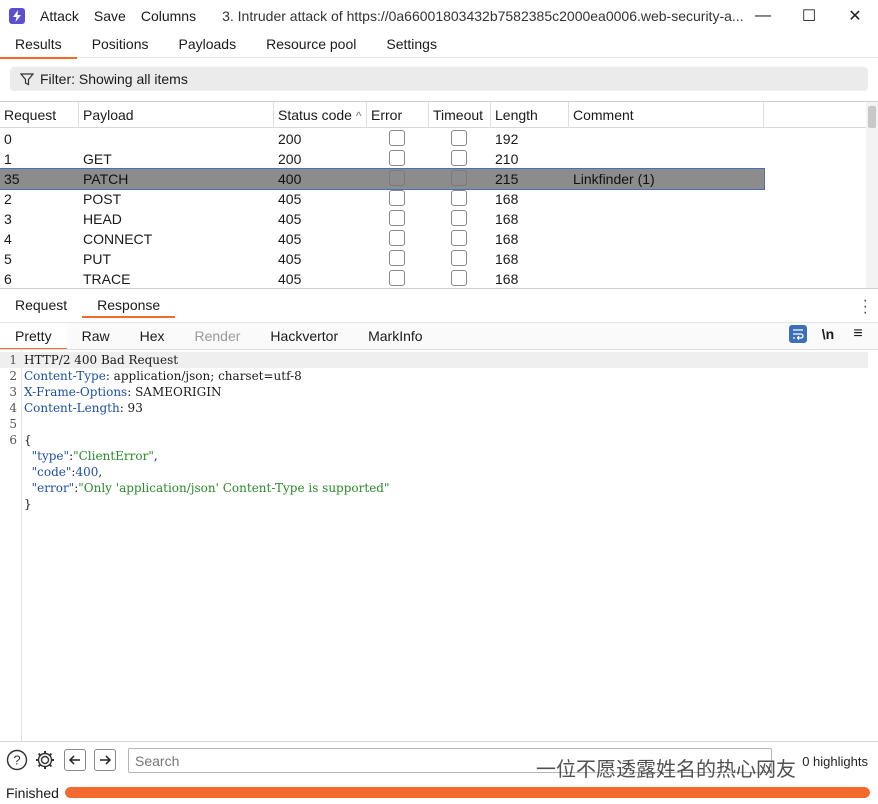  Describe the element at coordinates (395, 336) in the screenshot. I see `tab-markinfo: MarkInfo` at that location.